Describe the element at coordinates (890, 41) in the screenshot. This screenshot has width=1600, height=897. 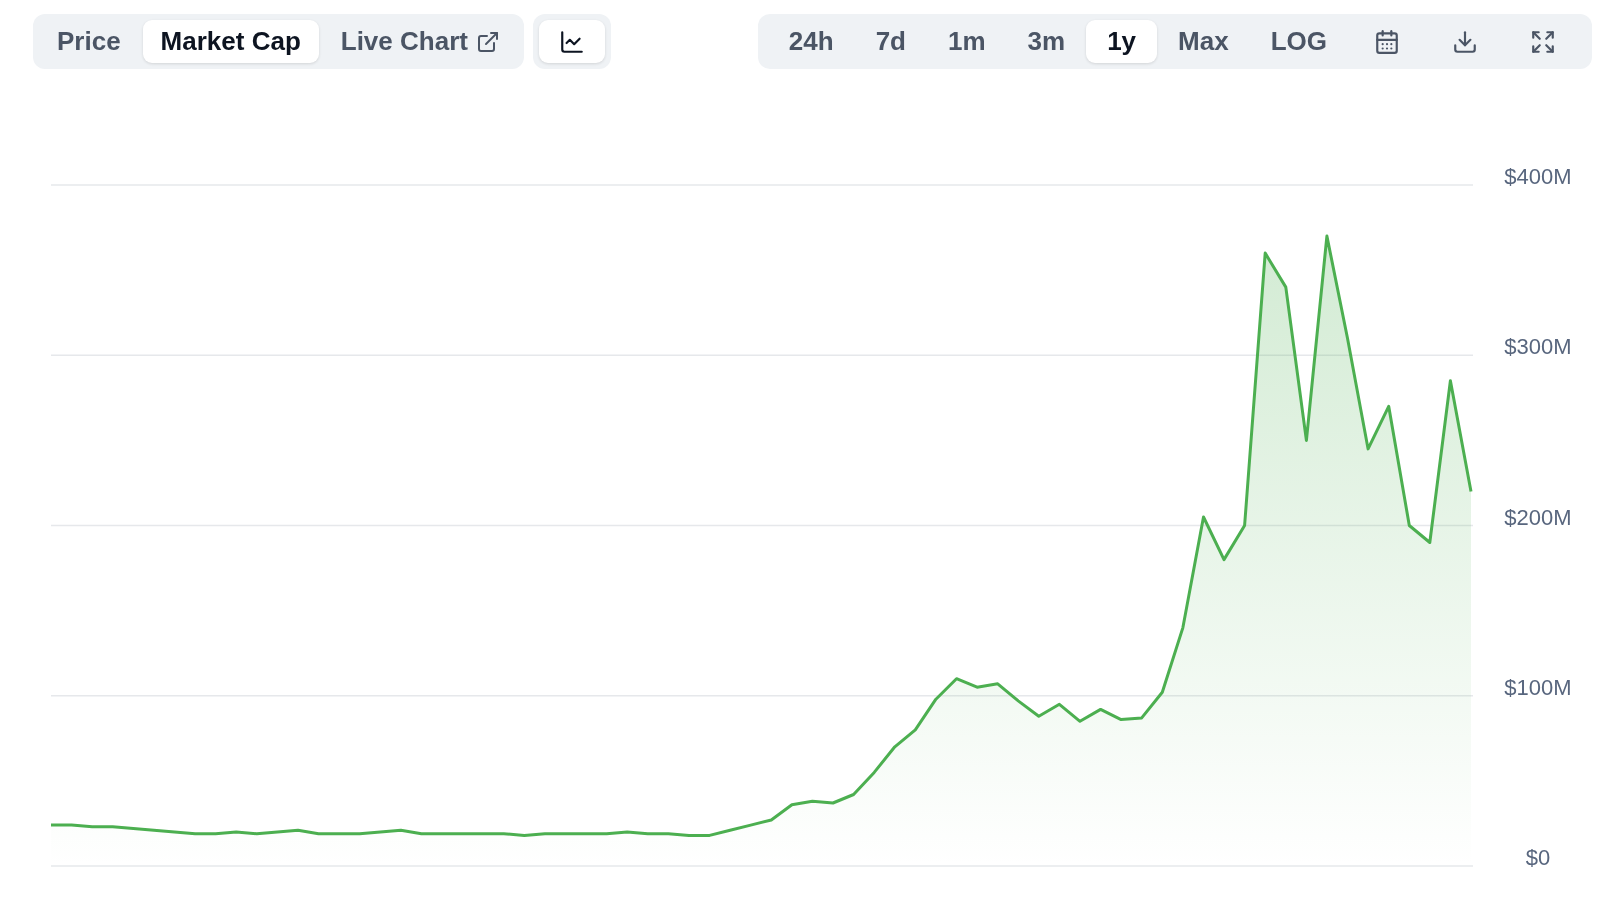
I see `range-tab: 7d` at that location.